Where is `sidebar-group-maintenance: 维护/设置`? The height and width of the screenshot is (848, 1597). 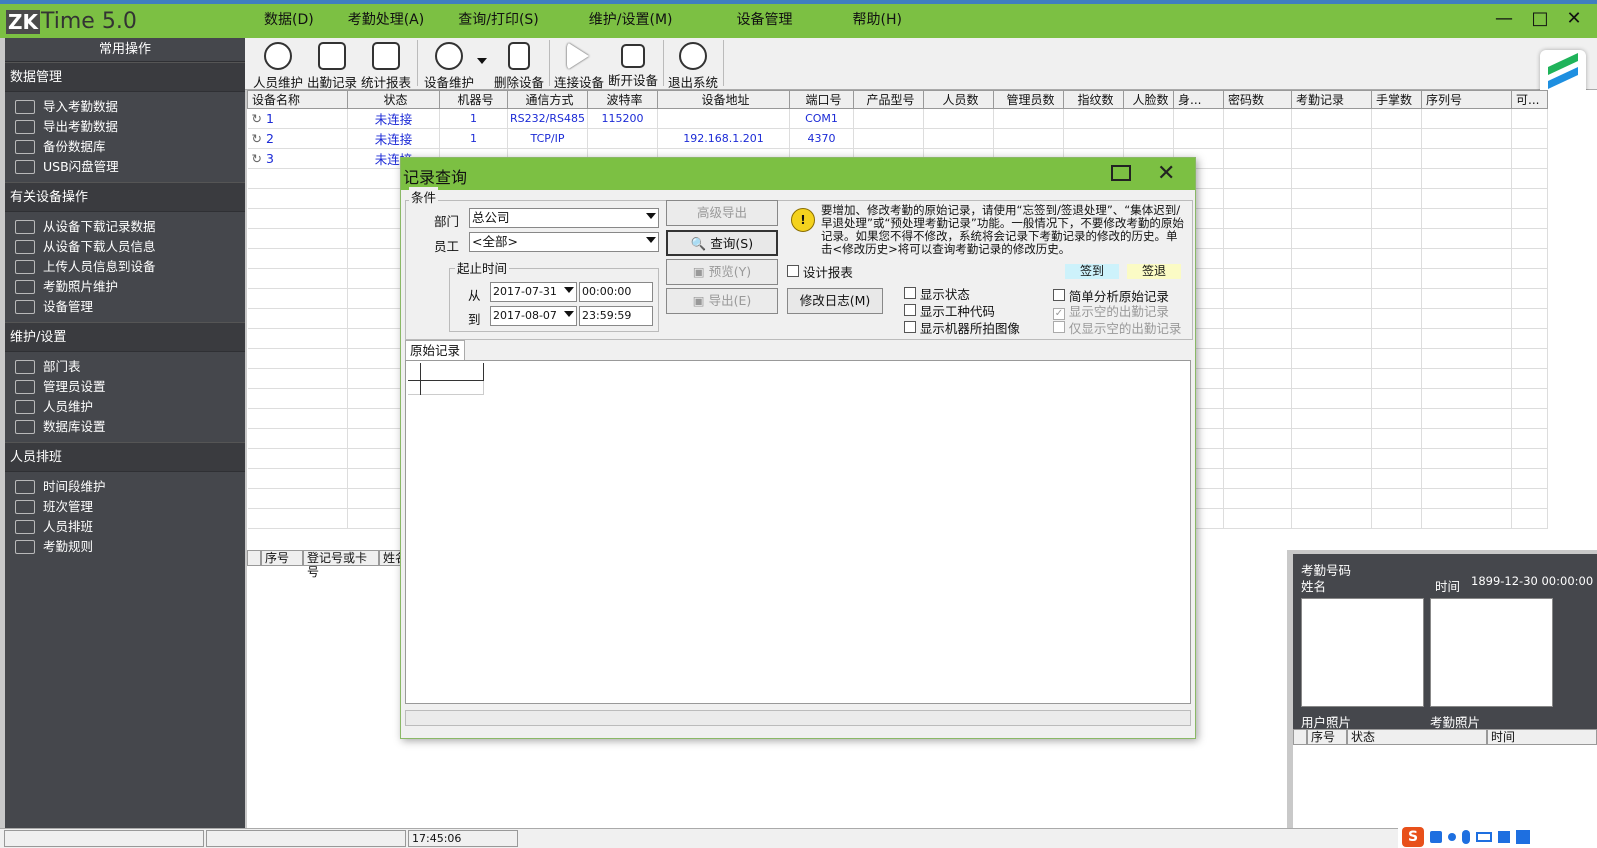
sidebar-group-maintenance: 维护/设置 is located at coordinates (125, 337).